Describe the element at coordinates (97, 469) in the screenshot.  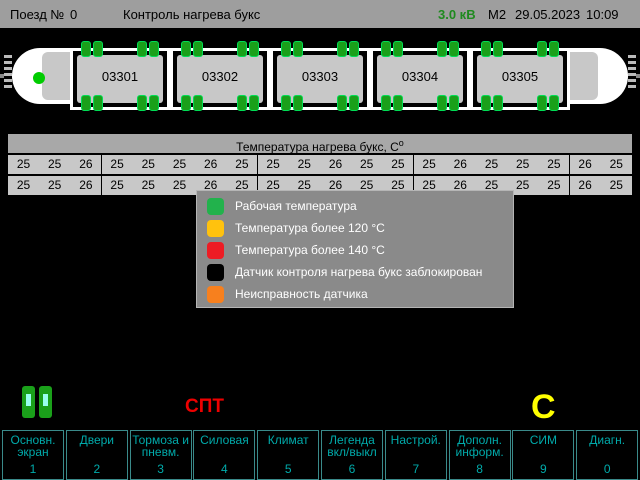
I see `function-key-number: 2` at that location.